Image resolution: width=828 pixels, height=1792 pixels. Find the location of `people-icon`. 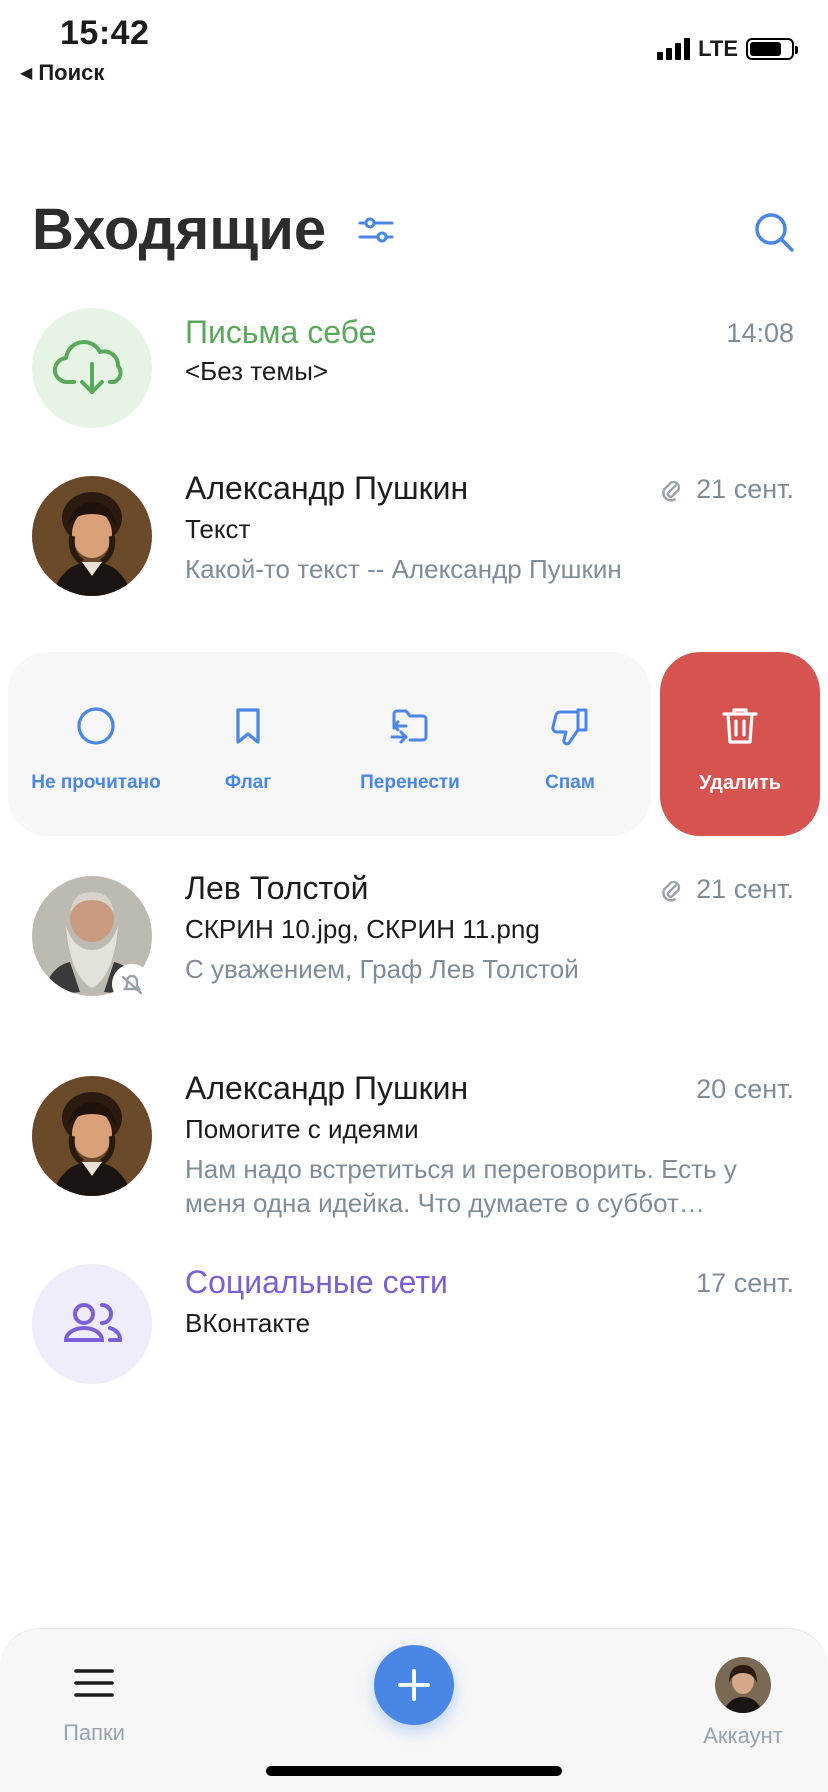

people-icon is located at coordinates (93, 1322).